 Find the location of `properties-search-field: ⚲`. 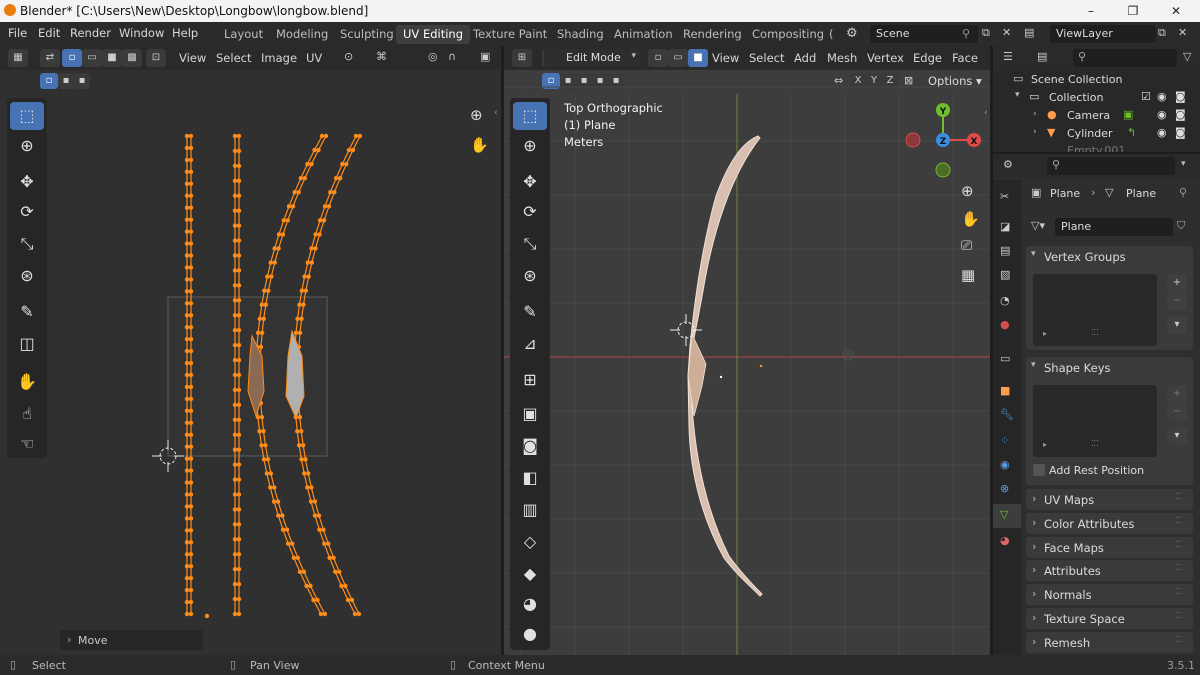

properties-search-field: ⚲ is located at coordinates (1111, 166).